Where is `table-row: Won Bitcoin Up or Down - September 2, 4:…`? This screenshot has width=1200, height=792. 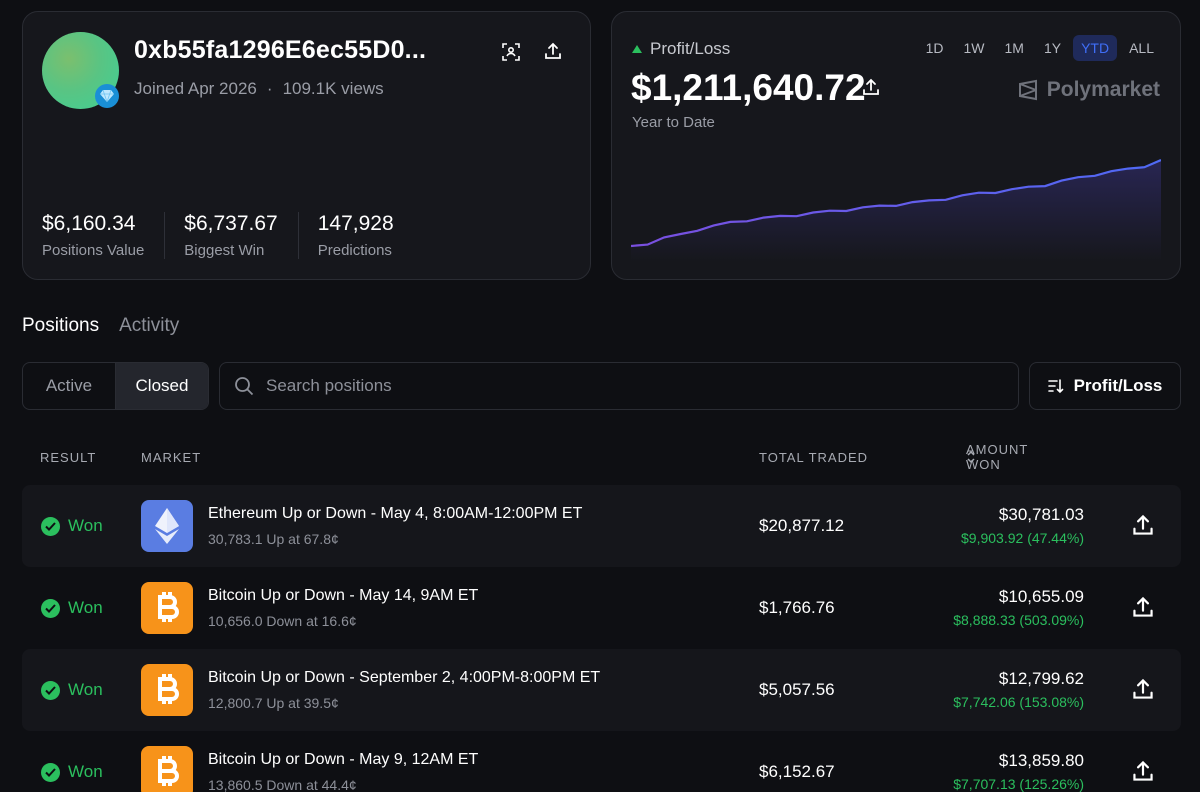
table-row: Won Bitcoin Up or Down - September 2, 4:… is located at coordinates (601, 690).